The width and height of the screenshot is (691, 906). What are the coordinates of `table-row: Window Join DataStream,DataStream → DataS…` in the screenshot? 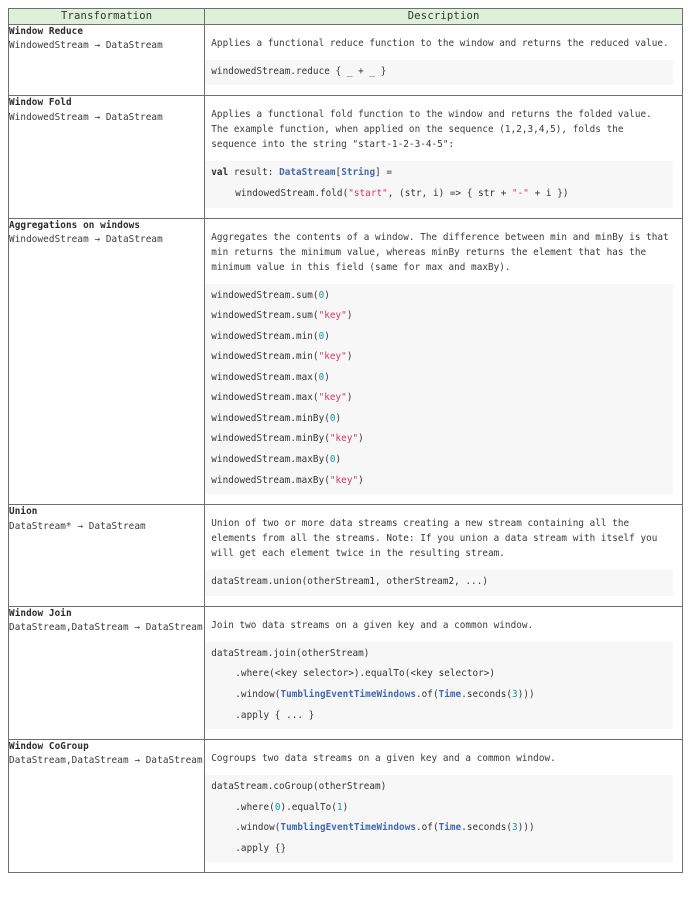 It's located at (345, 673).